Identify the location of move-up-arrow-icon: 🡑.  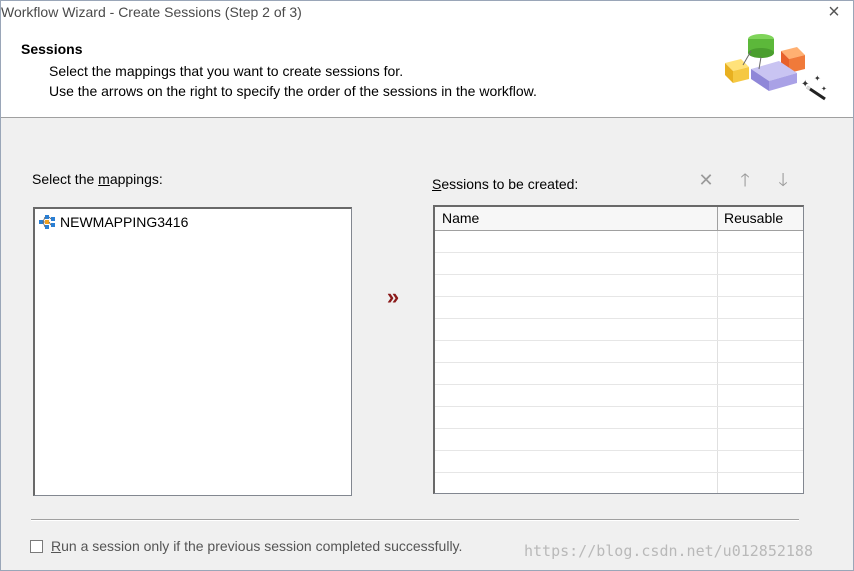
(745, 180).